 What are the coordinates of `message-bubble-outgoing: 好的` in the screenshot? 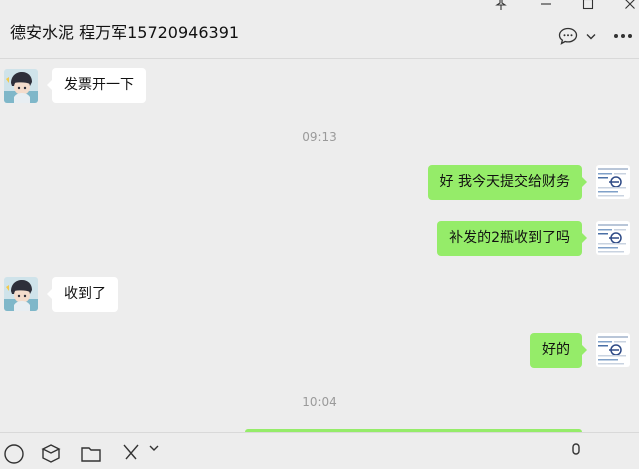 It's located at (558, 350).